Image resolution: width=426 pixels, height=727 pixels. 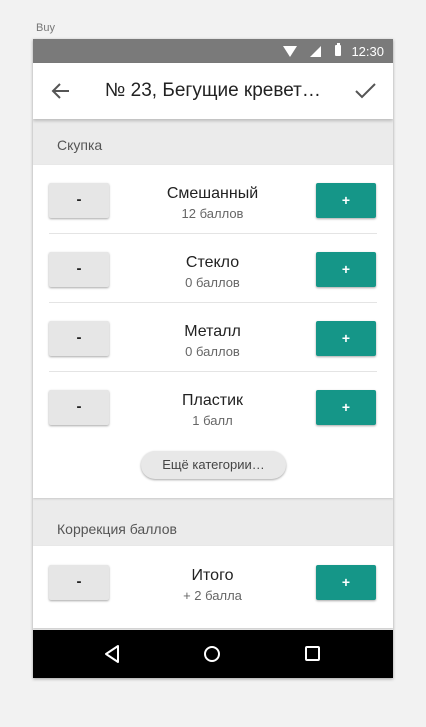 What do you see at coordinates (367, 51) in the screenshot?
I see `status-time: 12:30` at bounding box center [367, 51].